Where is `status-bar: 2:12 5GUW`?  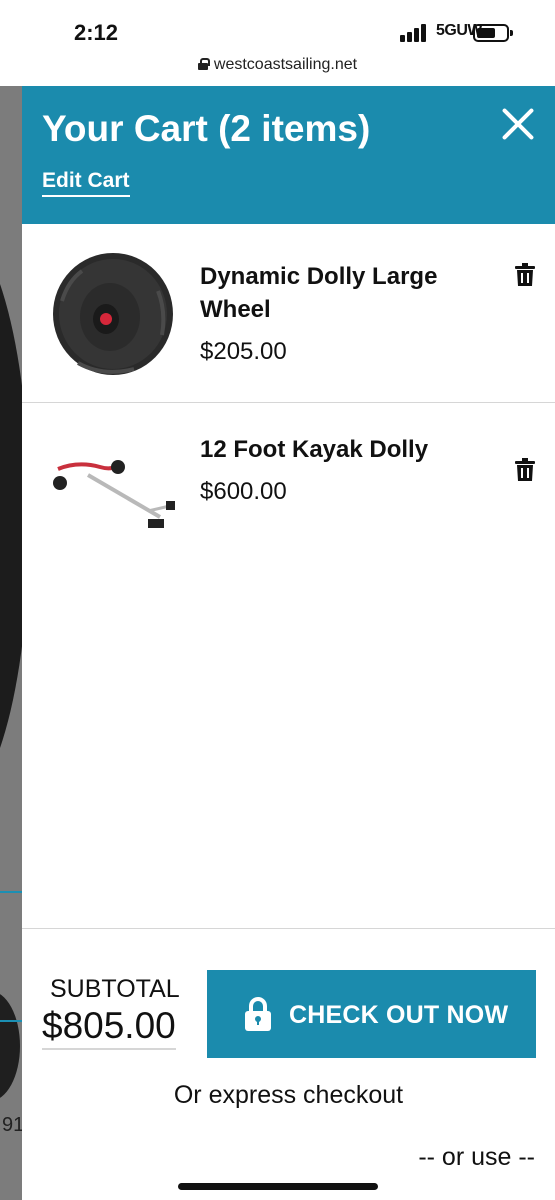 status-bar: 2:12 5GUW is located at coordinates (277, 28).